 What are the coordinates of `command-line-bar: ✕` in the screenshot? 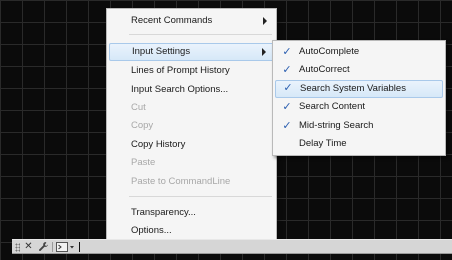 It's located at (232, 246).